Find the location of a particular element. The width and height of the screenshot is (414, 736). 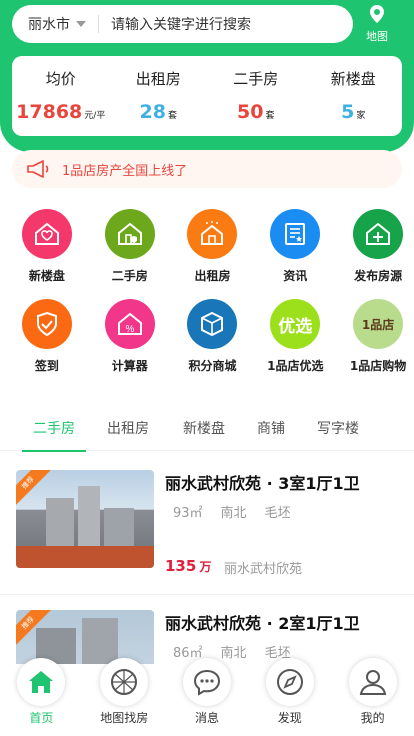

preferred-icon: 优选 is located at coordinates (295, 324).